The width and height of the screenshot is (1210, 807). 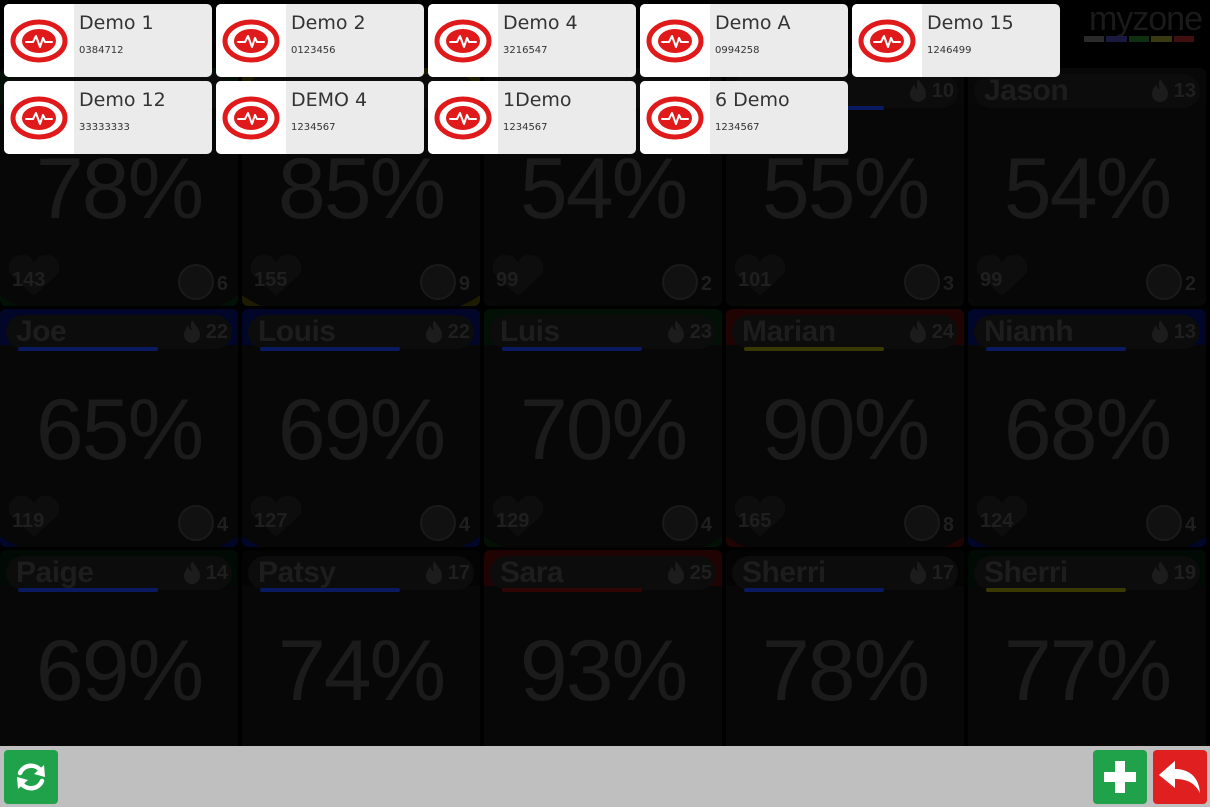 What do you see at coordinates (755, 280) in the screenshot?
I see `tile-heart-rate: 101` at bounding box center [755, 280].